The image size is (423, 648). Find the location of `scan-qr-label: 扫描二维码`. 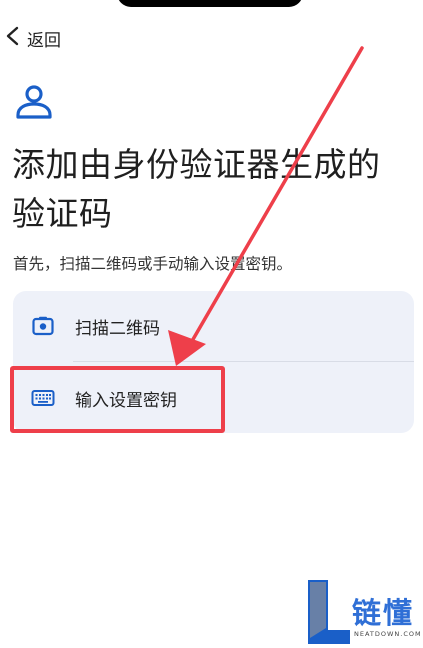

scan-qr-label: 扫描二维码 is located at coordinates (117, 328).